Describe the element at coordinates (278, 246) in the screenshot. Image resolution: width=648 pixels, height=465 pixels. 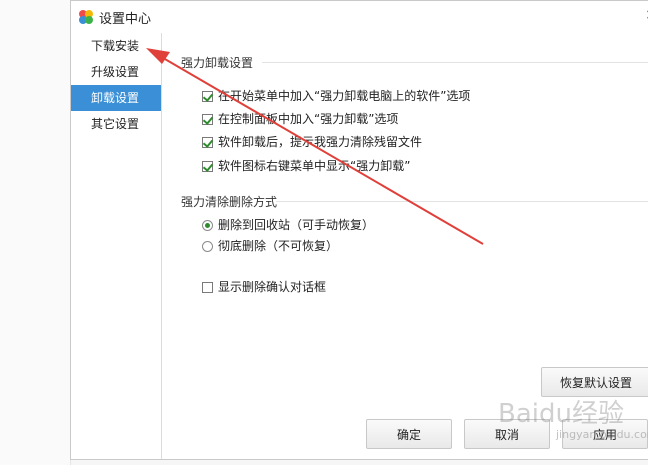
I see `option-label: 彻底删除（不可恢复）` at that location.